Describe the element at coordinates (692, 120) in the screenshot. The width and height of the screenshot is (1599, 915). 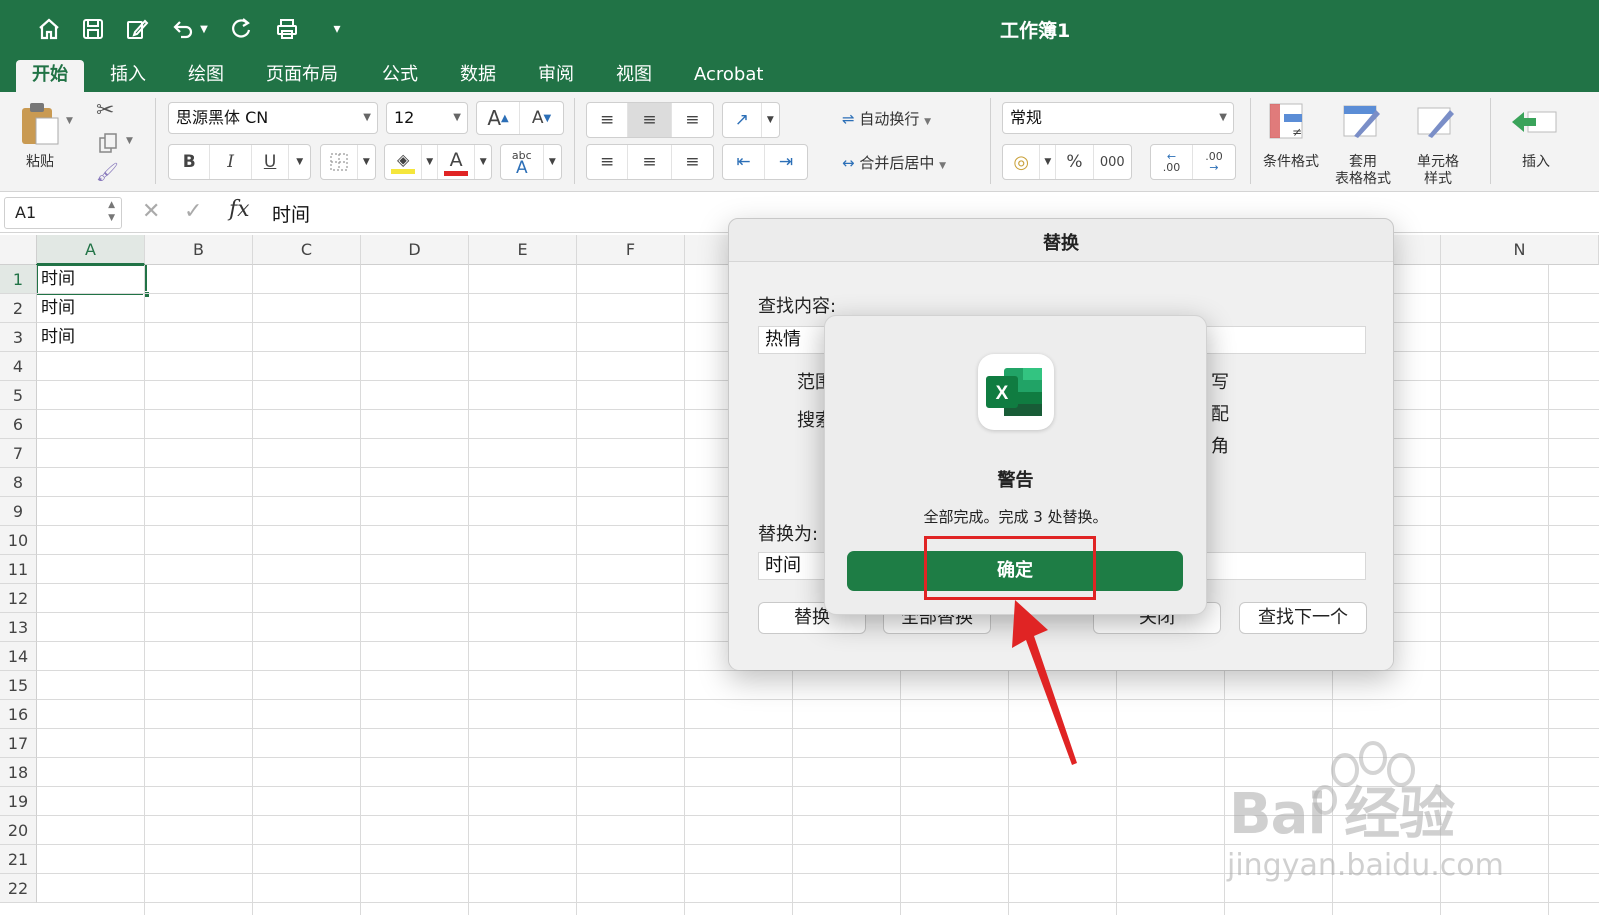
I see `align-bottom-icon: ≡` at that location.